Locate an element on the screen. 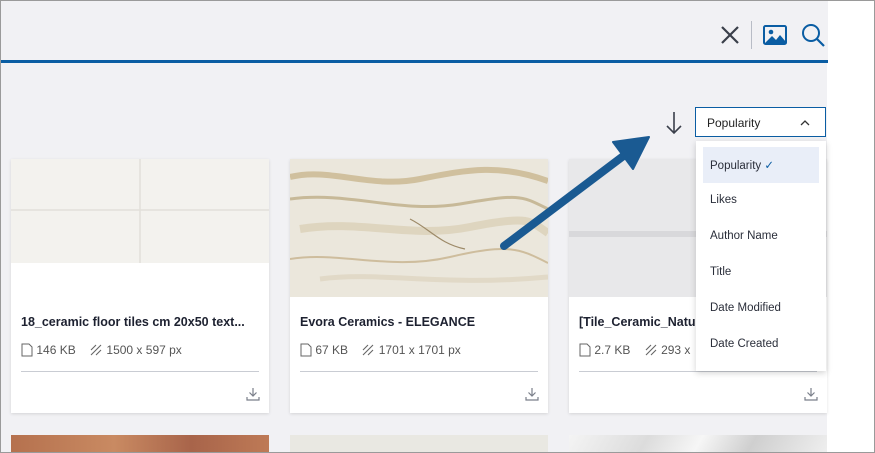  card-meta: 146 KB 1500 x 597 px is located at coordinates (101, 350).